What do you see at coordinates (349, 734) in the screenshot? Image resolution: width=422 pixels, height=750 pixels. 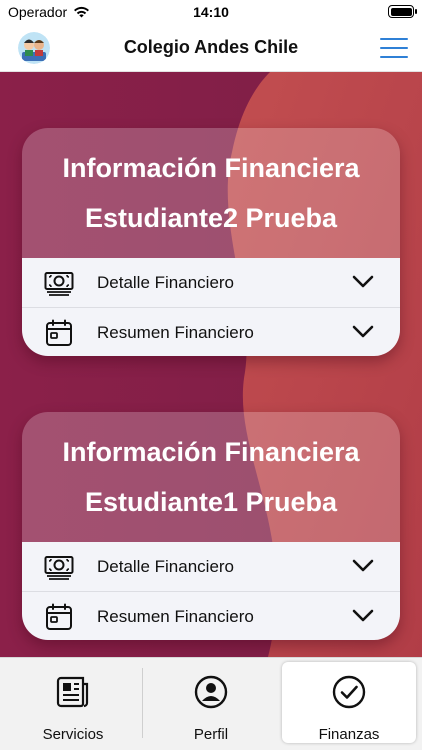 I see `tab-label: Finanzas` at bounding box center [349, 734].